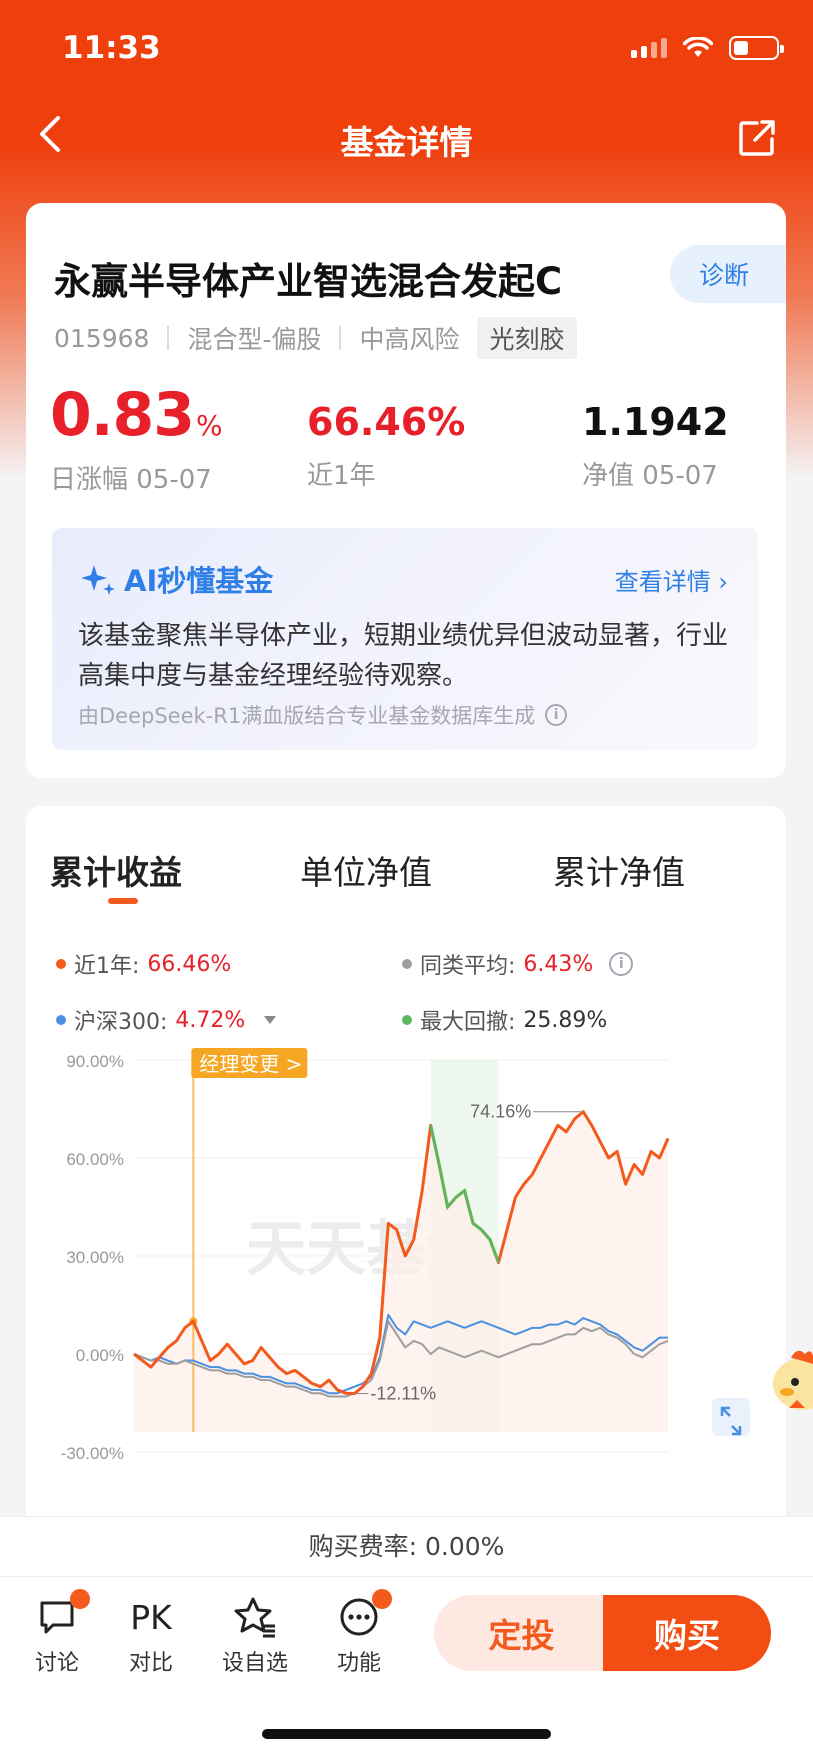  What do you see at coordinates (143, 964) in the screenshot?
I see `legend-fund: 近1年: 66.46%` at bounding box center [143, 964].